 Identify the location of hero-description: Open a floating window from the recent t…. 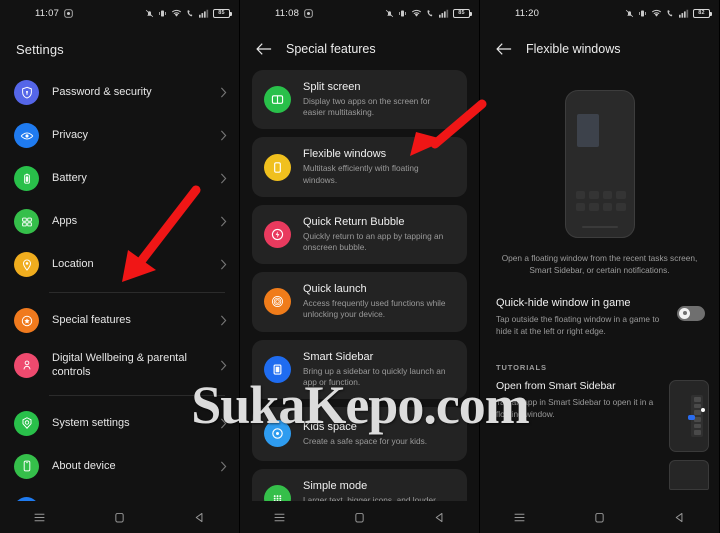
(599, 264).